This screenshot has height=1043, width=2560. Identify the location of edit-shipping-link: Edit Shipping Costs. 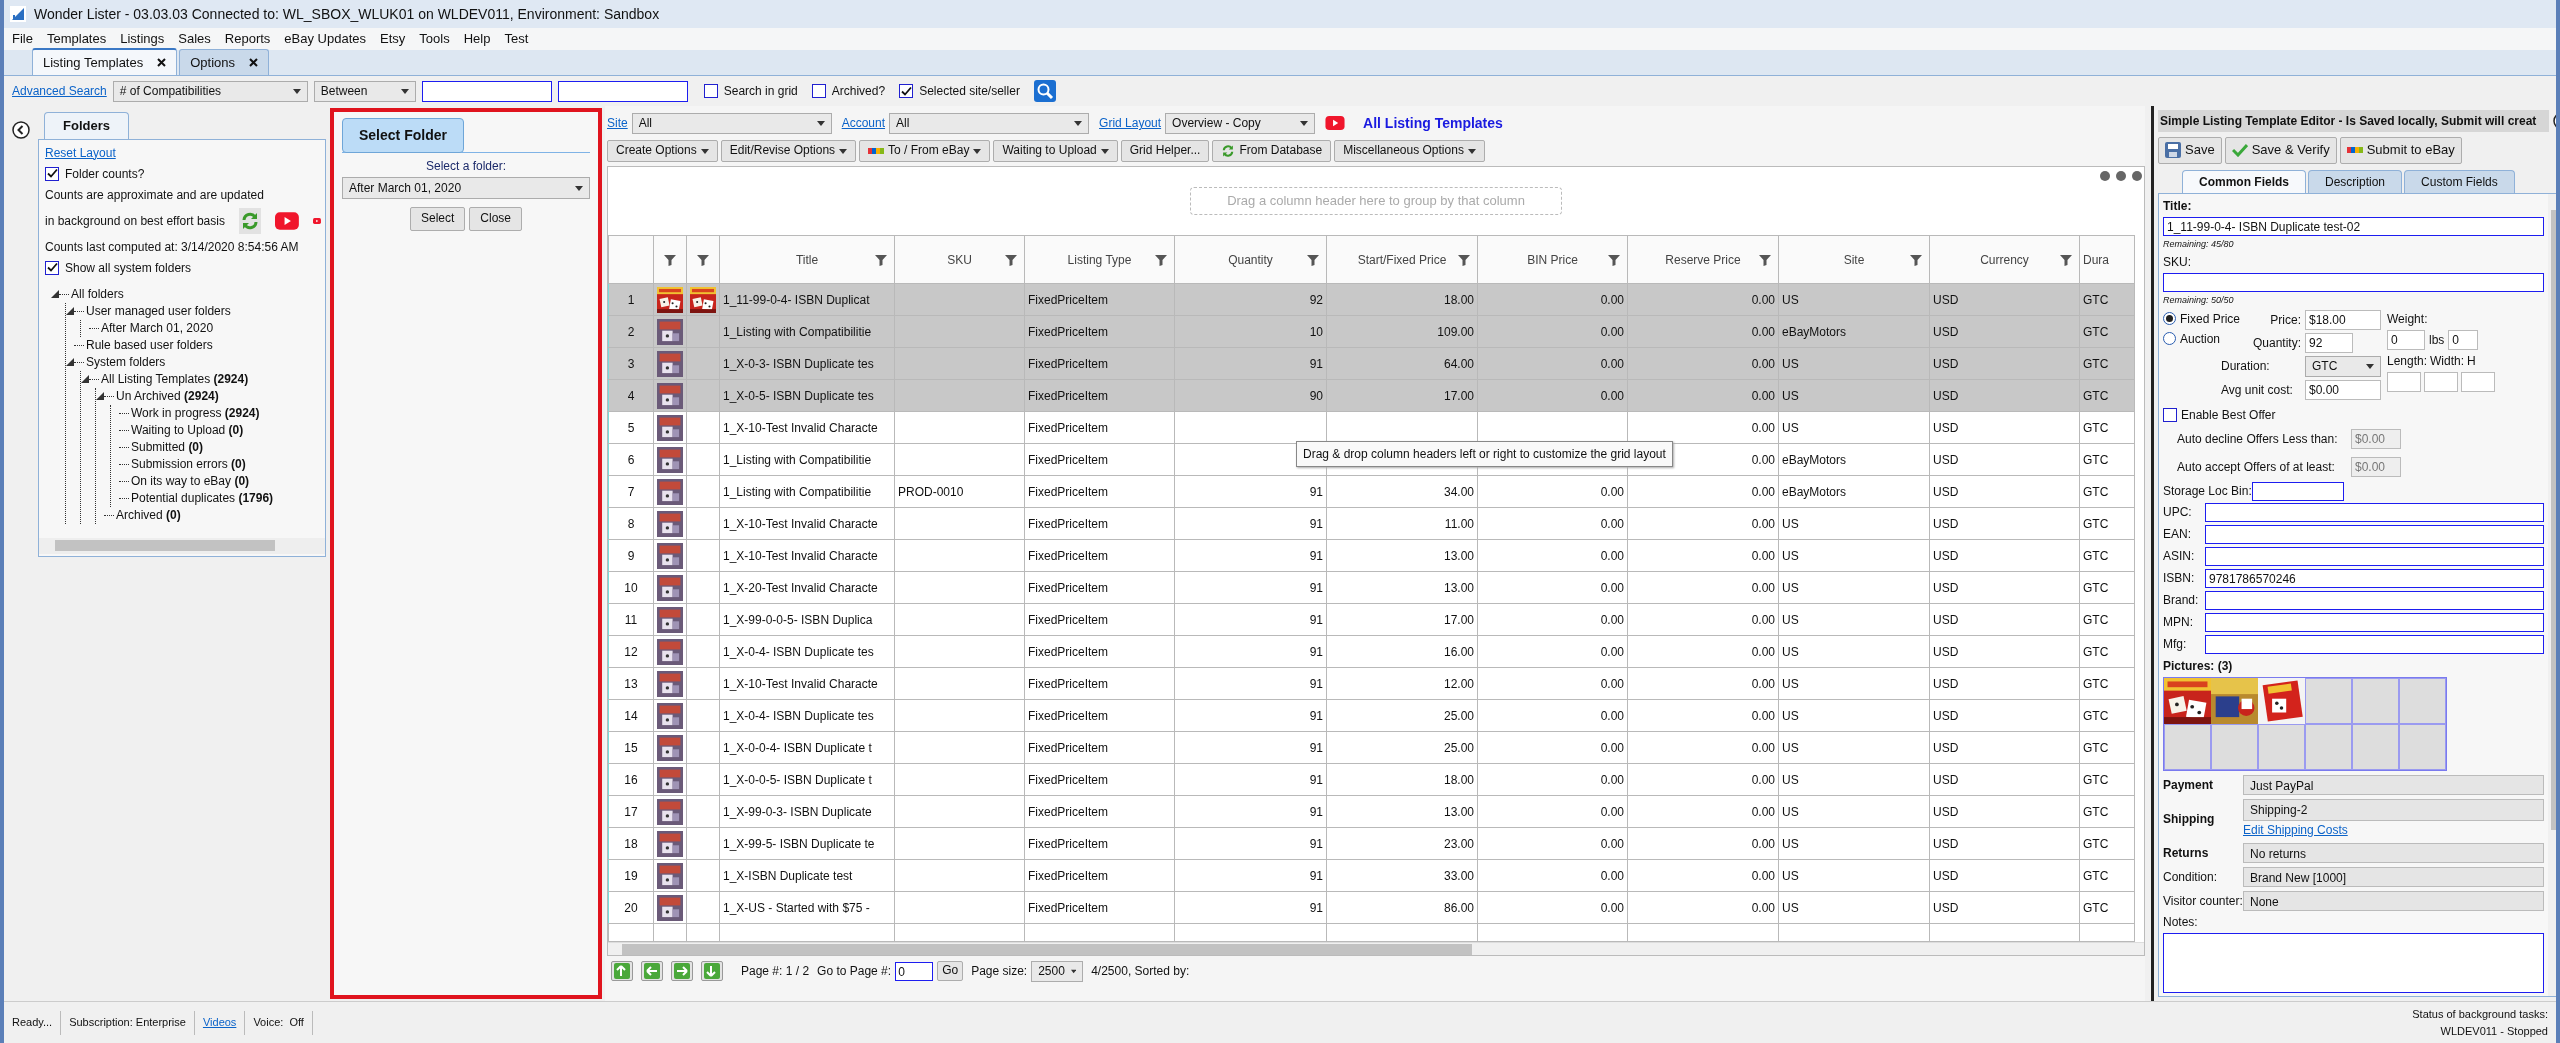
(2295, 829).